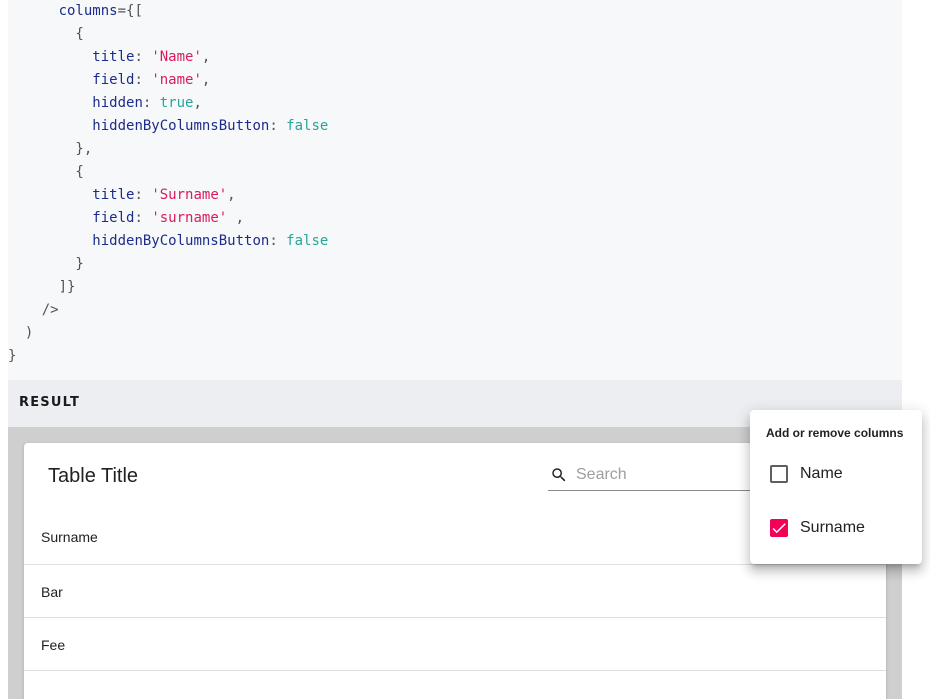  Describe the element at coordinates (176, 57) in the screenshot. I see `code-token: 'Name'` at that location.